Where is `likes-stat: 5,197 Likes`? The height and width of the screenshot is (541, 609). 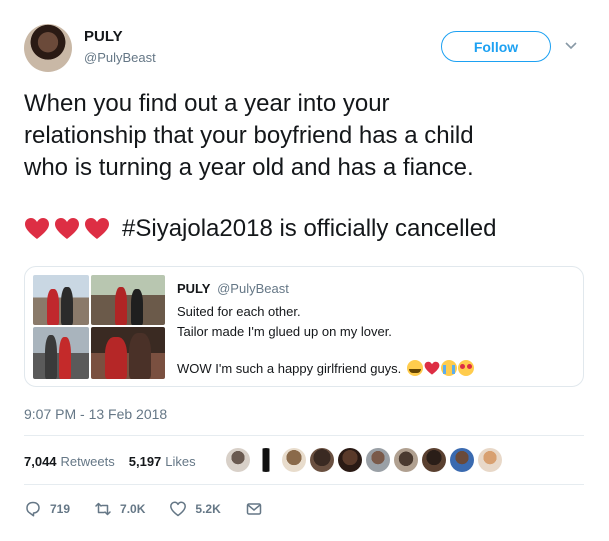 likes-stat: 5,197 Likes is located at coordinates (162, 461).